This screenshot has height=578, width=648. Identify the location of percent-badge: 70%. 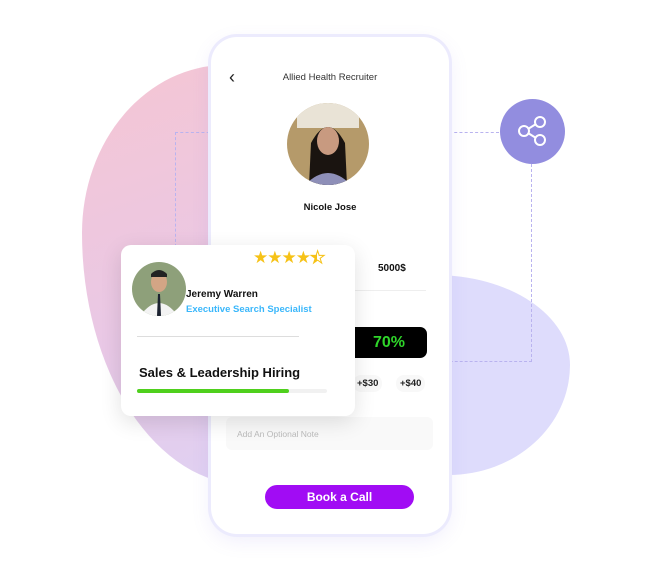
(389, 342).